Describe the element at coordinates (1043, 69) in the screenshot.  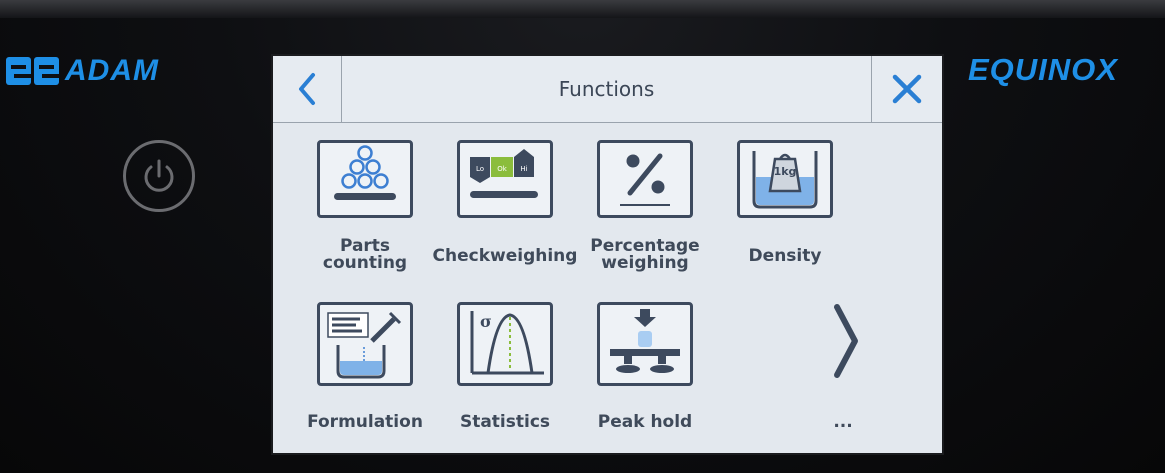
I see `model-name: EQUINOX` at that location.